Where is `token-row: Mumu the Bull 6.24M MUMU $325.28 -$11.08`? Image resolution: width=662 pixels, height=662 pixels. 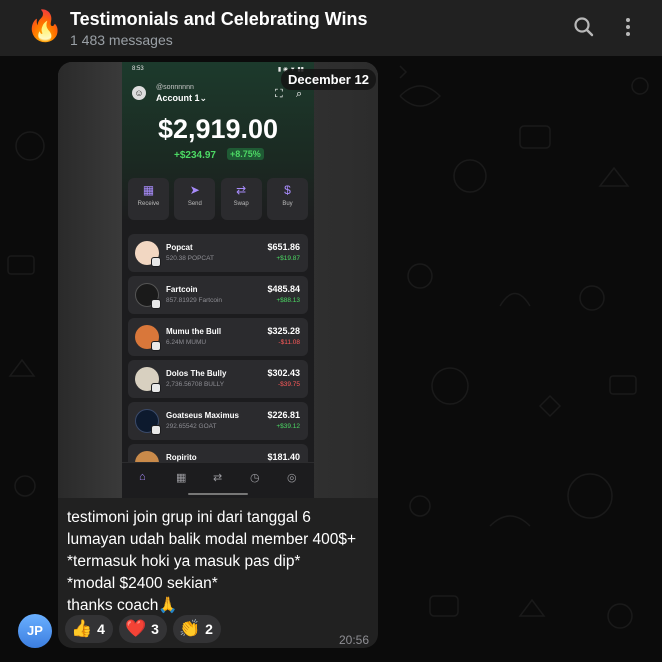
token-row: Mumu the Bull 6.24M MUMU $325.28 -$11.08 is located at coordinates (218, 337).